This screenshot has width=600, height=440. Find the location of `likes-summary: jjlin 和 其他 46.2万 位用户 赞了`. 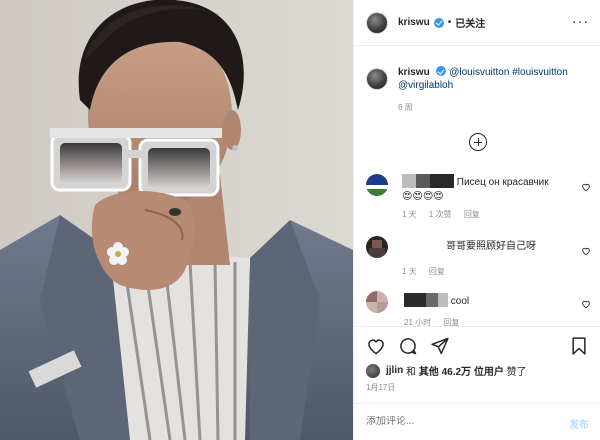

likes-summary: jjlin 和 其他 46.2万 位用户 赞了 is located at coordinates (446, 370).